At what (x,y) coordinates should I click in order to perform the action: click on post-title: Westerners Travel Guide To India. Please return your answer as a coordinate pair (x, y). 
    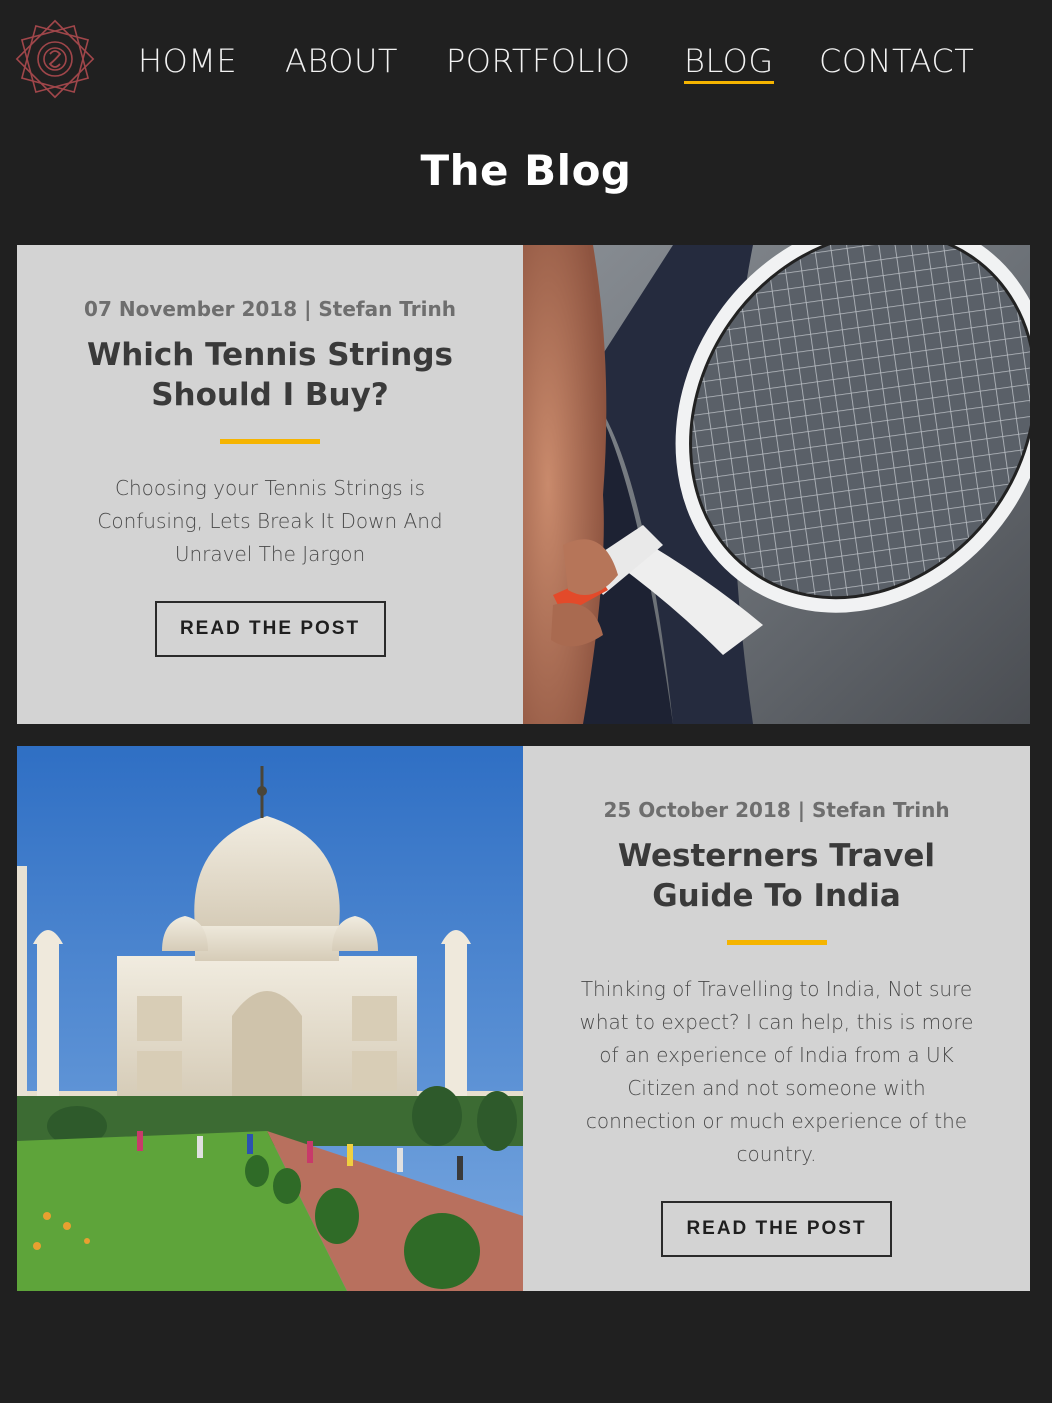
    Looking at the image, I should click on (777, 876).